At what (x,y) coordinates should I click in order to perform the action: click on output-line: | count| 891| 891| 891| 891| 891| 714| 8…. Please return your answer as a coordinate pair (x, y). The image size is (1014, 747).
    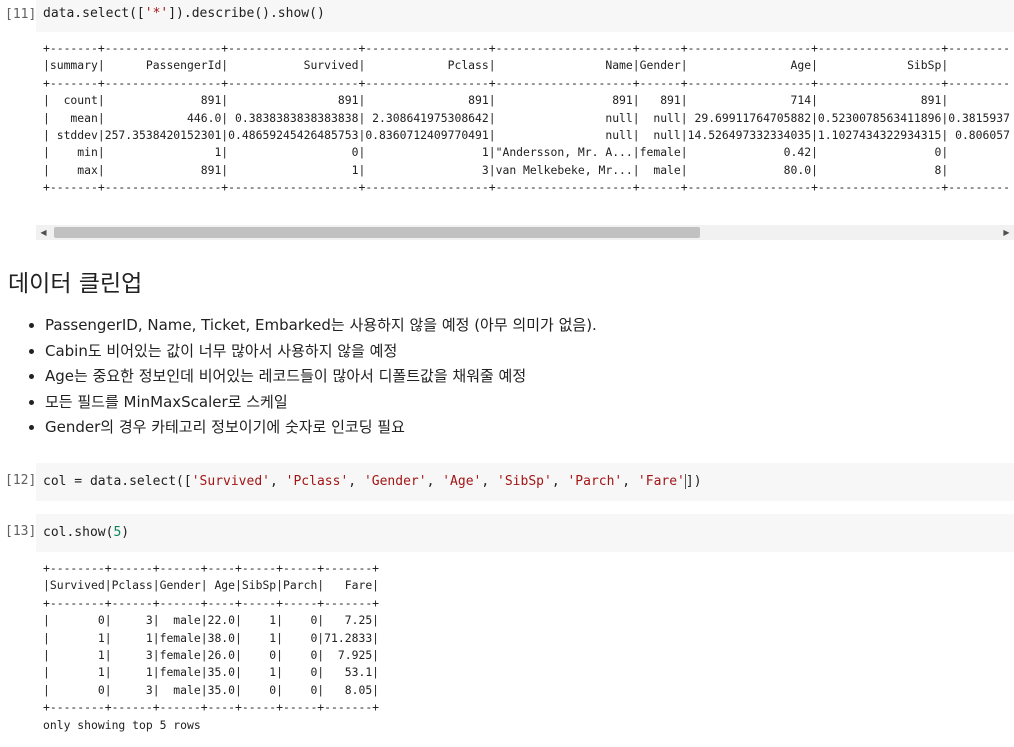
    Looking at the image, I should click on (526, 100).